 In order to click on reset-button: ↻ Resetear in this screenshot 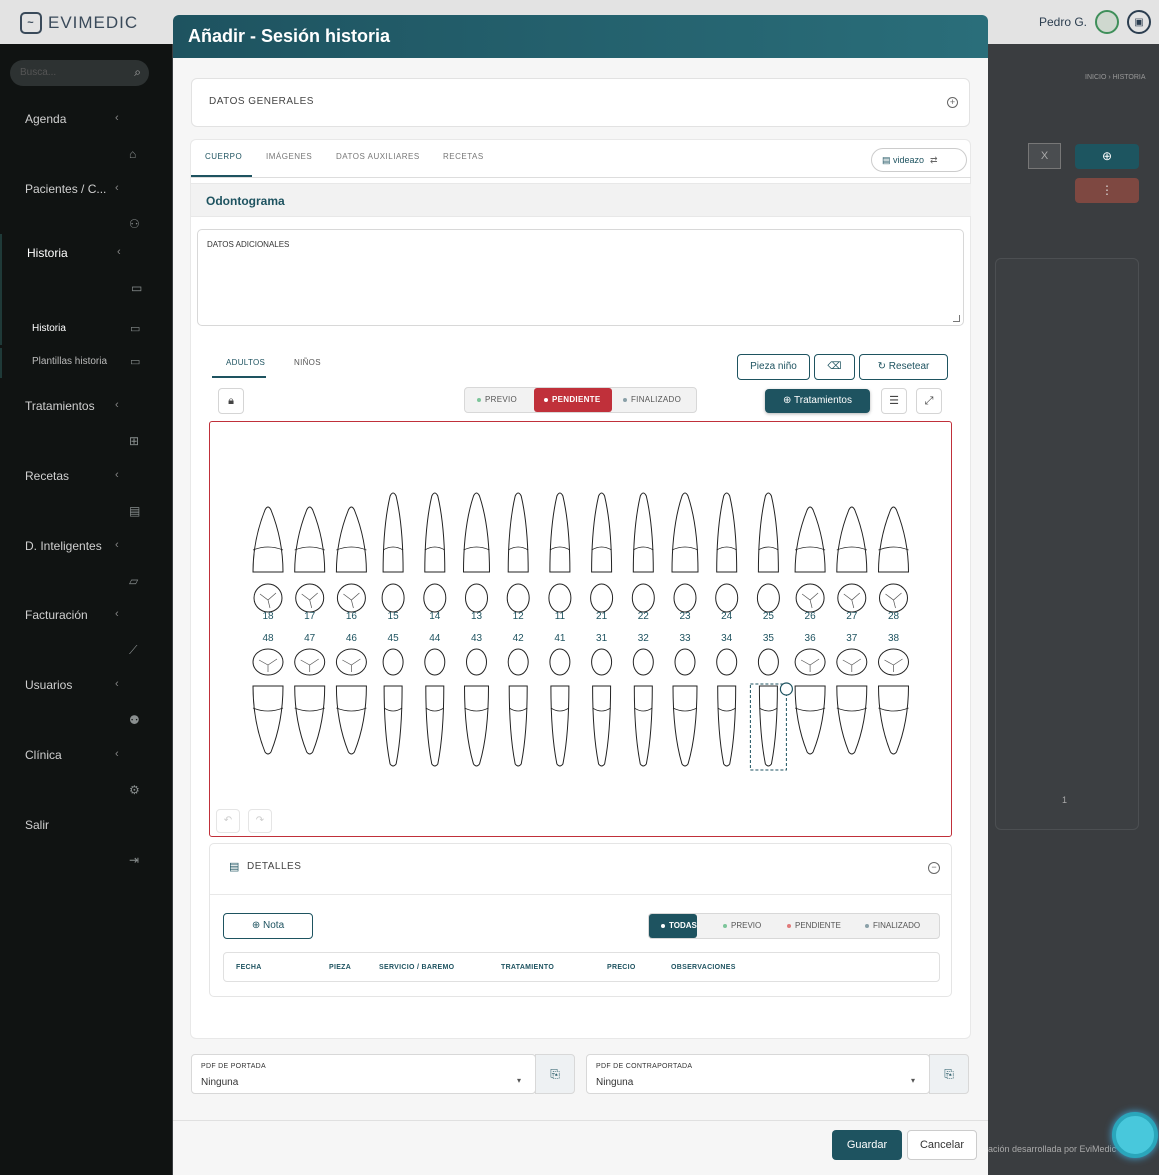, I will do `click(903, 367)`.